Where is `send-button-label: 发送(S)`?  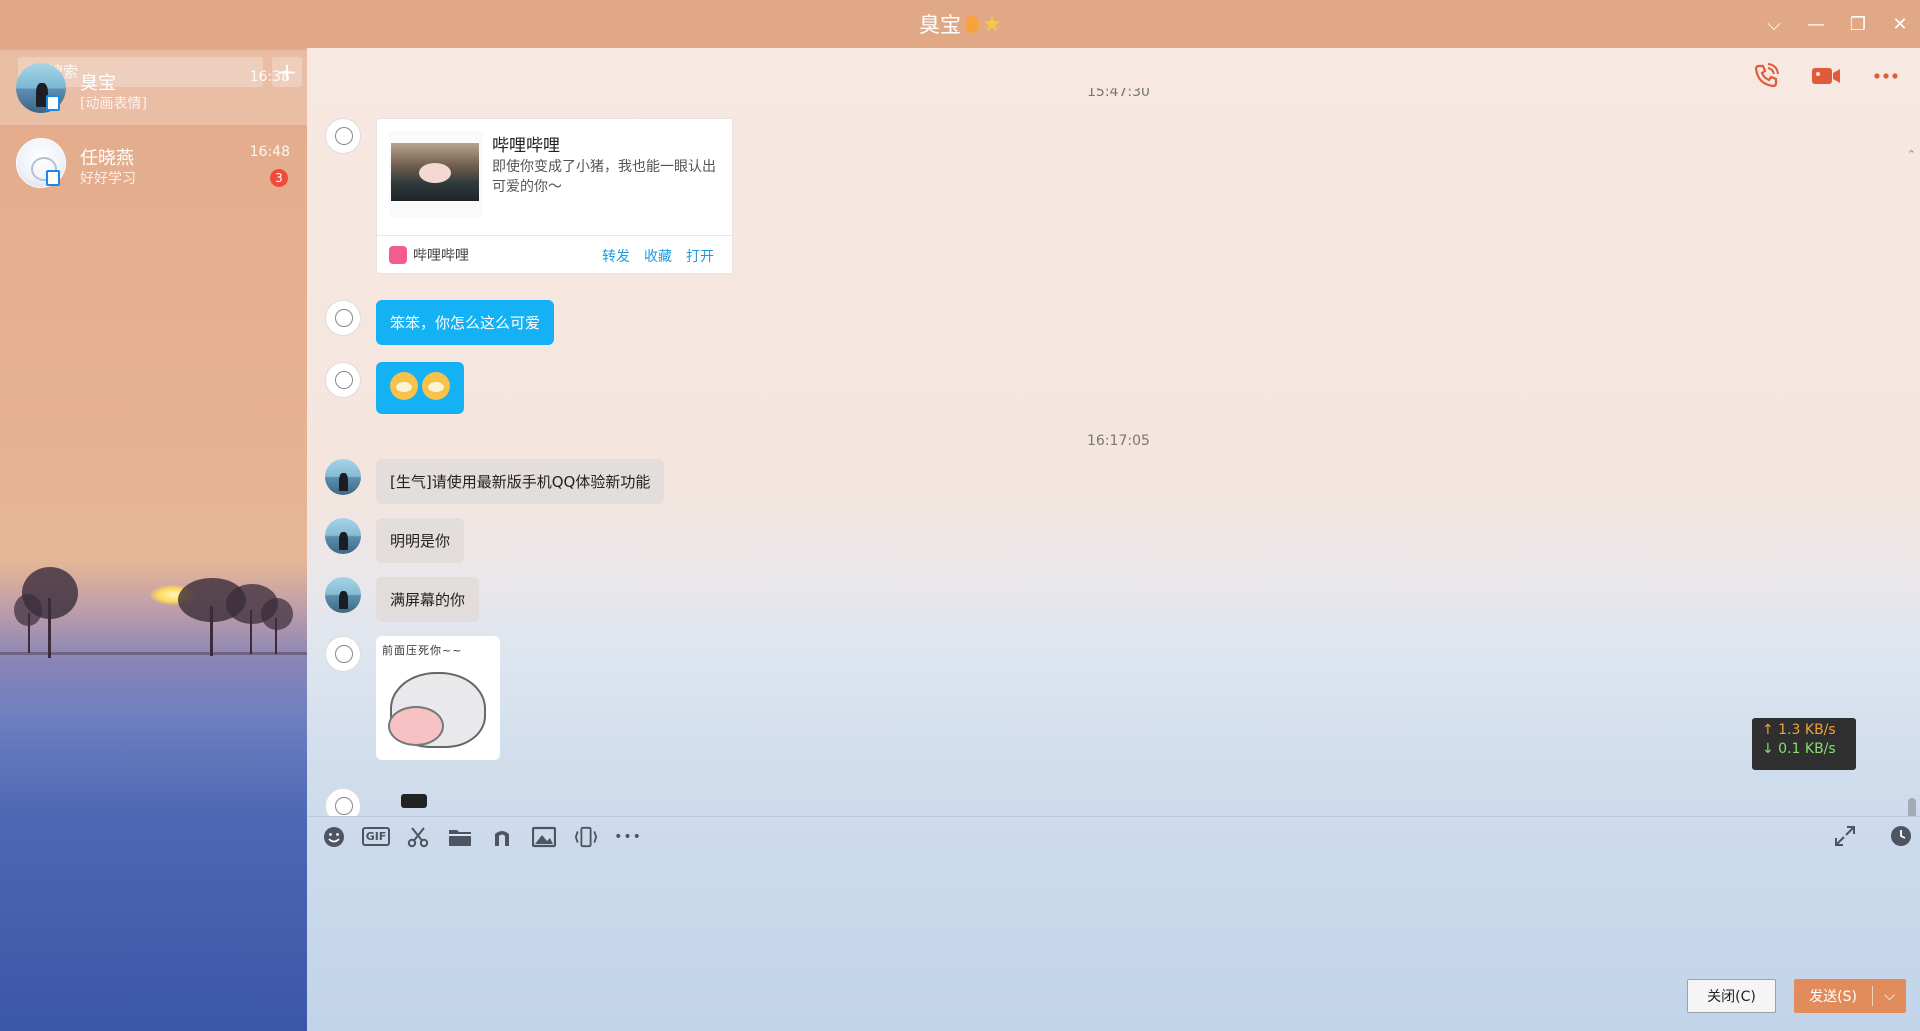 send-button-label: 发送(S) is located at coordinates (1833, 996).